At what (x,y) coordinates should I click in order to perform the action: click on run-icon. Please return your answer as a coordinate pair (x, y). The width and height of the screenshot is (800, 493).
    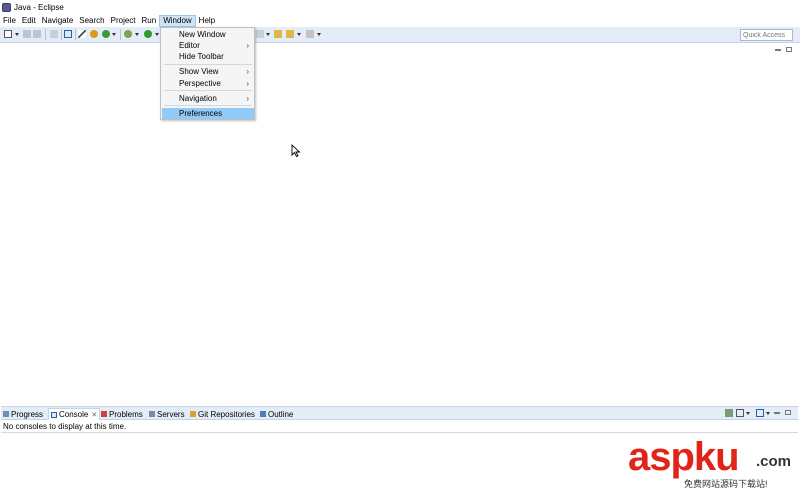
    Looking at the image, I should click on (148, 34).